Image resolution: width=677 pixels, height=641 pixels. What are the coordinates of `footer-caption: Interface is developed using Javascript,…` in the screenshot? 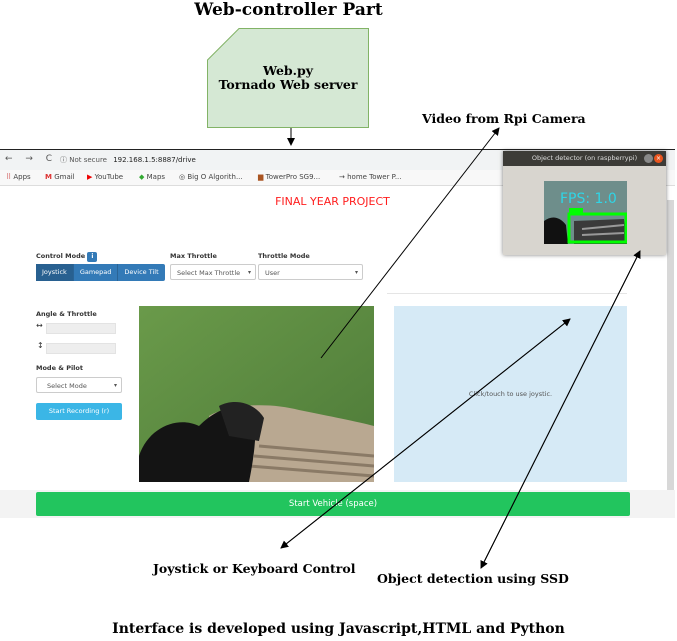 It's located at (338, 629).